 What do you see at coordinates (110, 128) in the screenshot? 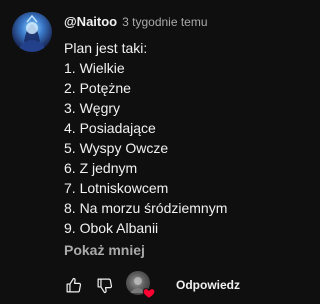
I see `comment-line: 4. Posiadające` at bounding box center [110, 128].